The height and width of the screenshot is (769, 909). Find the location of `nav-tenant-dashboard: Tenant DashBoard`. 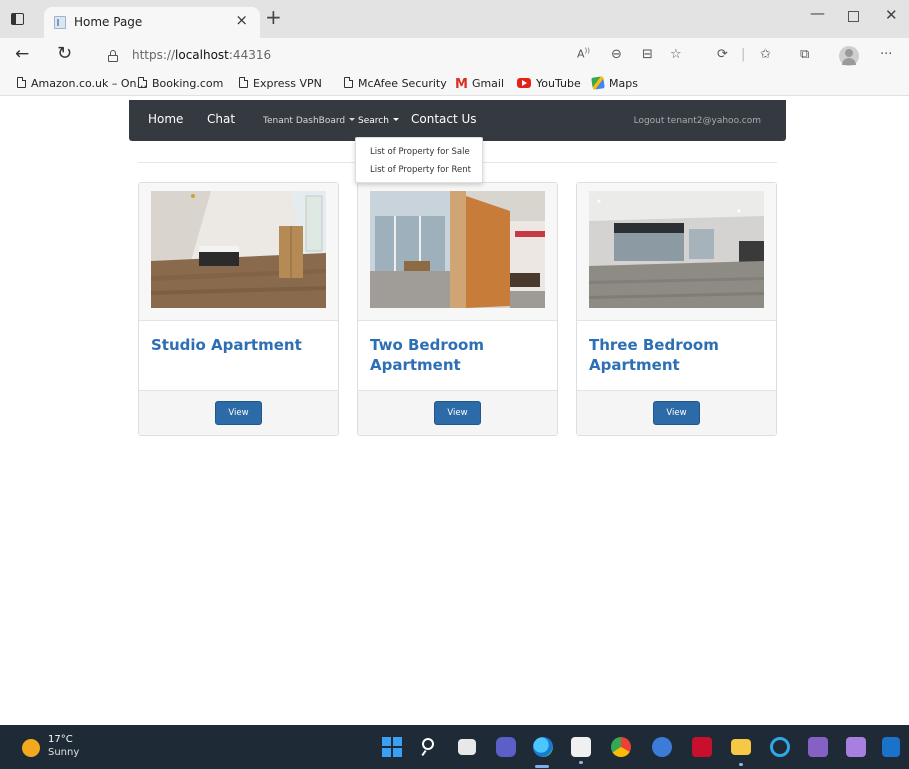

nav-tenant-dashboard: Tenant DashBoard is located at coordinates (309, 121).